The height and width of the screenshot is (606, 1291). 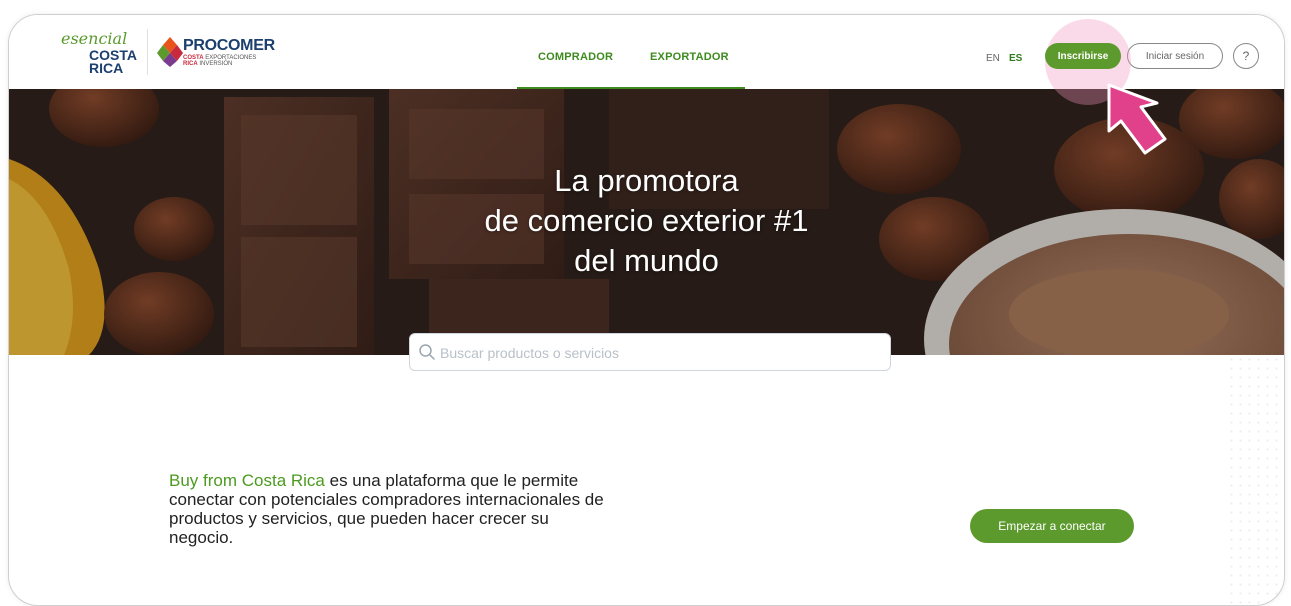 I want to click on start-connecting-button: Empezar a conectar, so click(x=1052, y=526).